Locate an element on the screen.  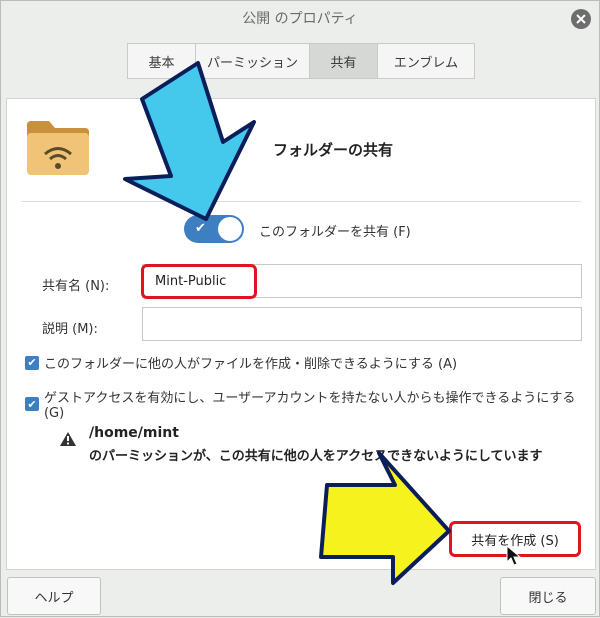
warning-message: のパーミッションが、この共有に他の人をアクセスできないようにしています is located at coordinates (316, 456).